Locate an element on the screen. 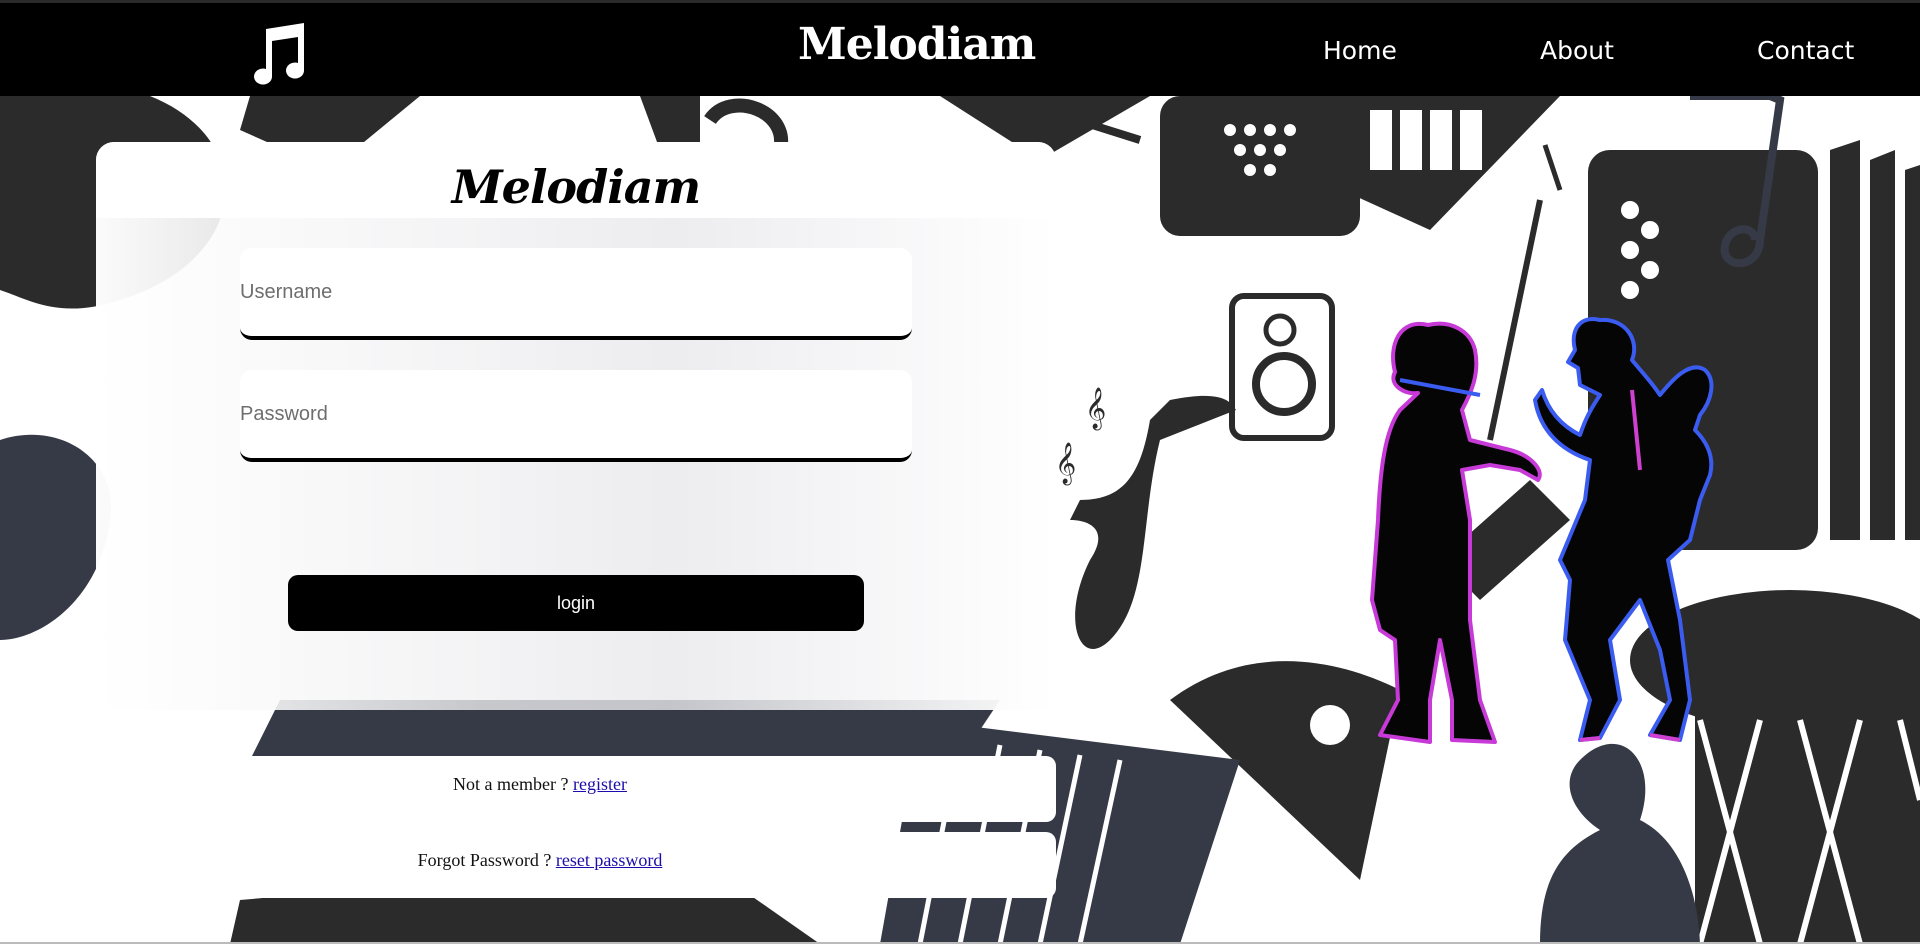 The height and width of the screenshot is (944, 1920). password-field is located at coordinates (576, 416).